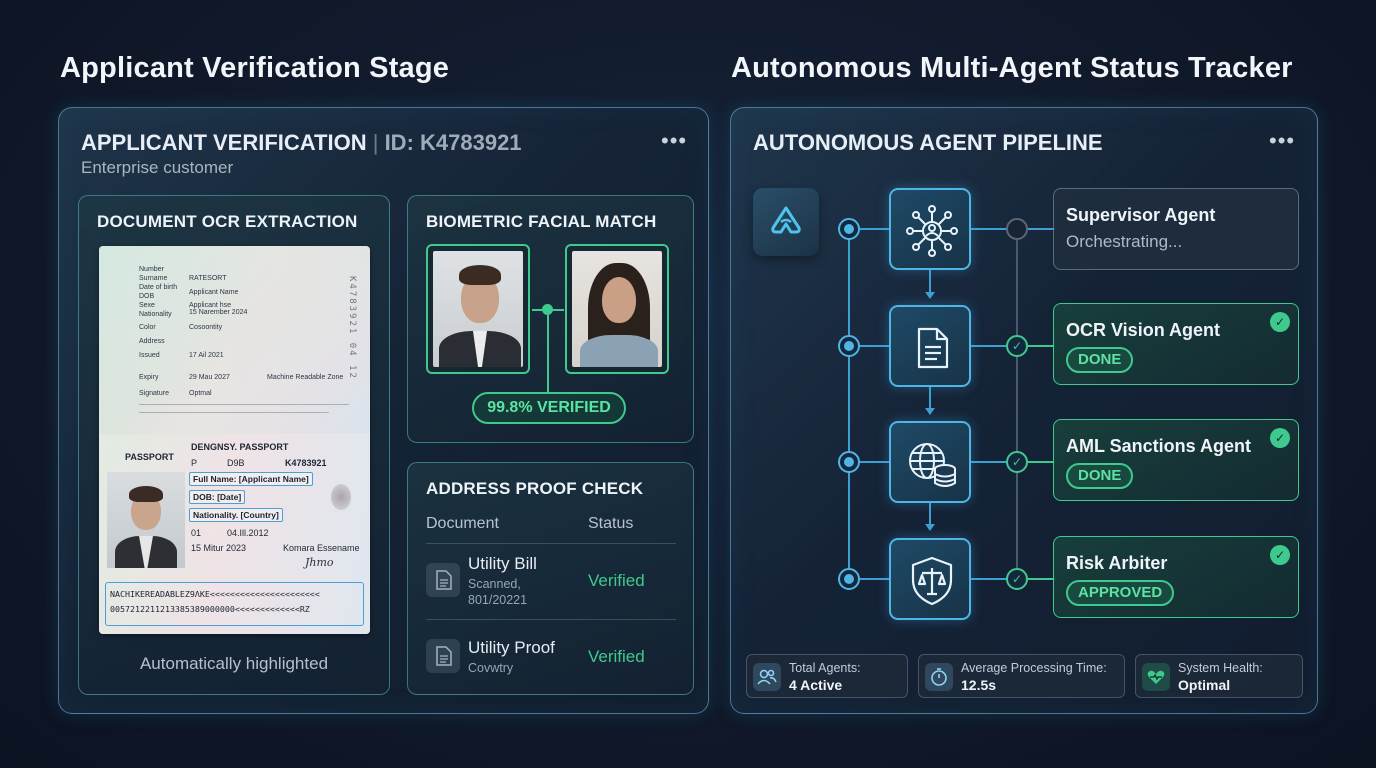  What do you see at coordinates (152, 341) in the screenshot?
I see `passport-field-label: Address` at bounding box center [152, 341].